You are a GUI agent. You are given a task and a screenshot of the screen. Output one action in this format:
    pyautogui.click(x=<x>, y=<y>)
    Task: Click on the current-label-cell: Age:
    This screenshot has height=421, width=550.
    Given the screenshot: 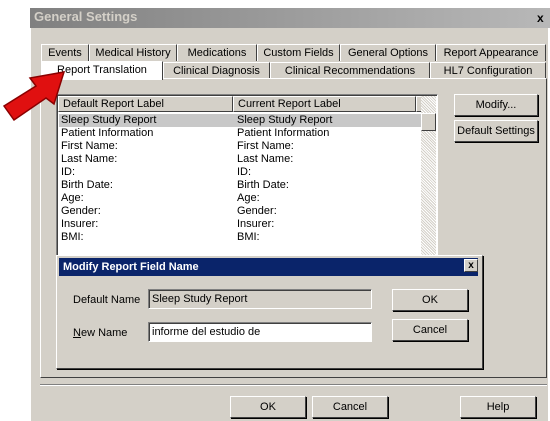 What is the action you would take?
    pyautogui.click(x=248, y=198)
    